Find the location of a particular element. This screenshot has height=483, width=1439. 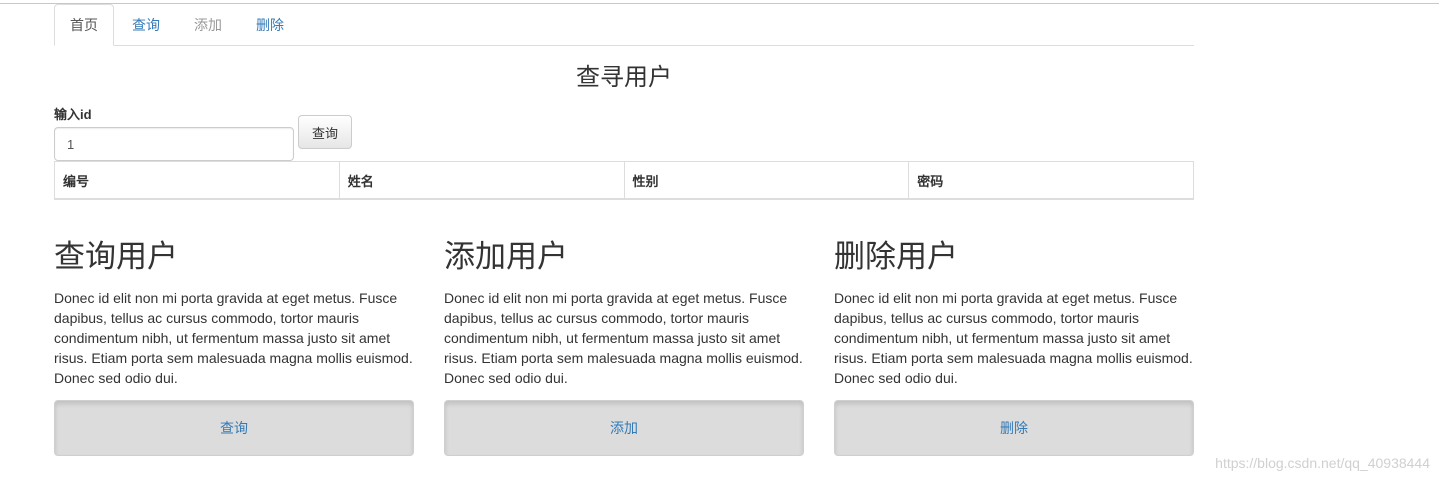

column-header-id: 编号 is located at coordinates (197, 180).